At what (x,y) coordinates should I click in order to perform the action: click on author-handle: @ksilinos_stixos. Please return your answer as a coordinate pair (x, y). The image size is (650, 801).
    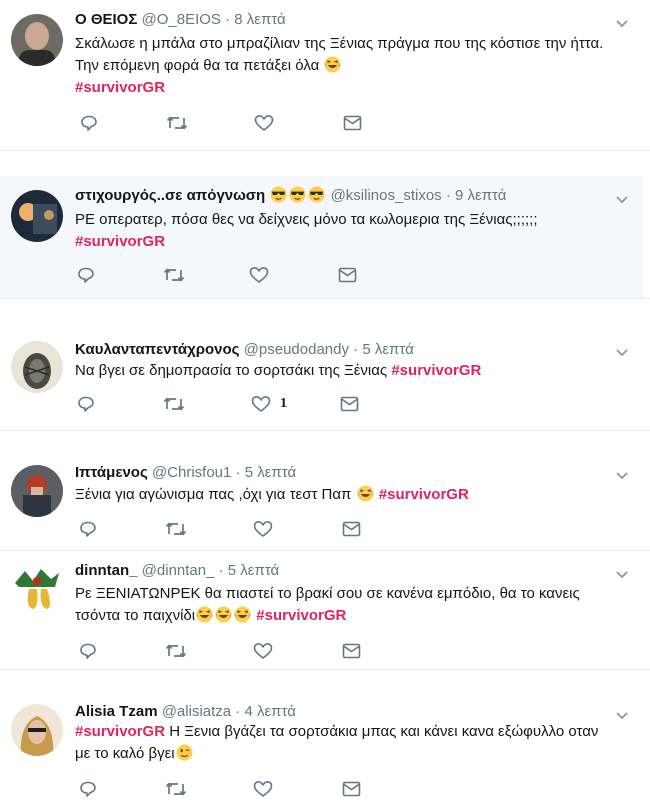
    Looking at the image, I should click on (386, 195).